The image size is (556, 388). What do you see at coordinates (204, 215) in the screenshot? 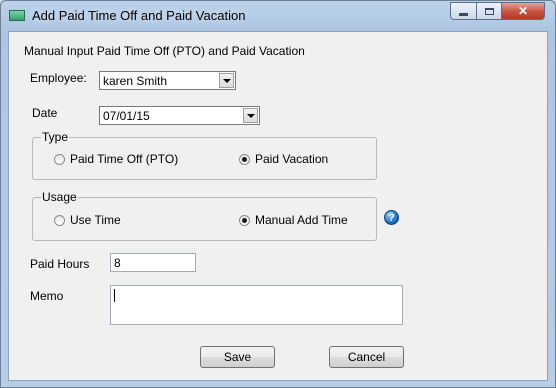
I see `usage-group: Usage Use Time Manual Add Time` at bounding box center [204, 215].